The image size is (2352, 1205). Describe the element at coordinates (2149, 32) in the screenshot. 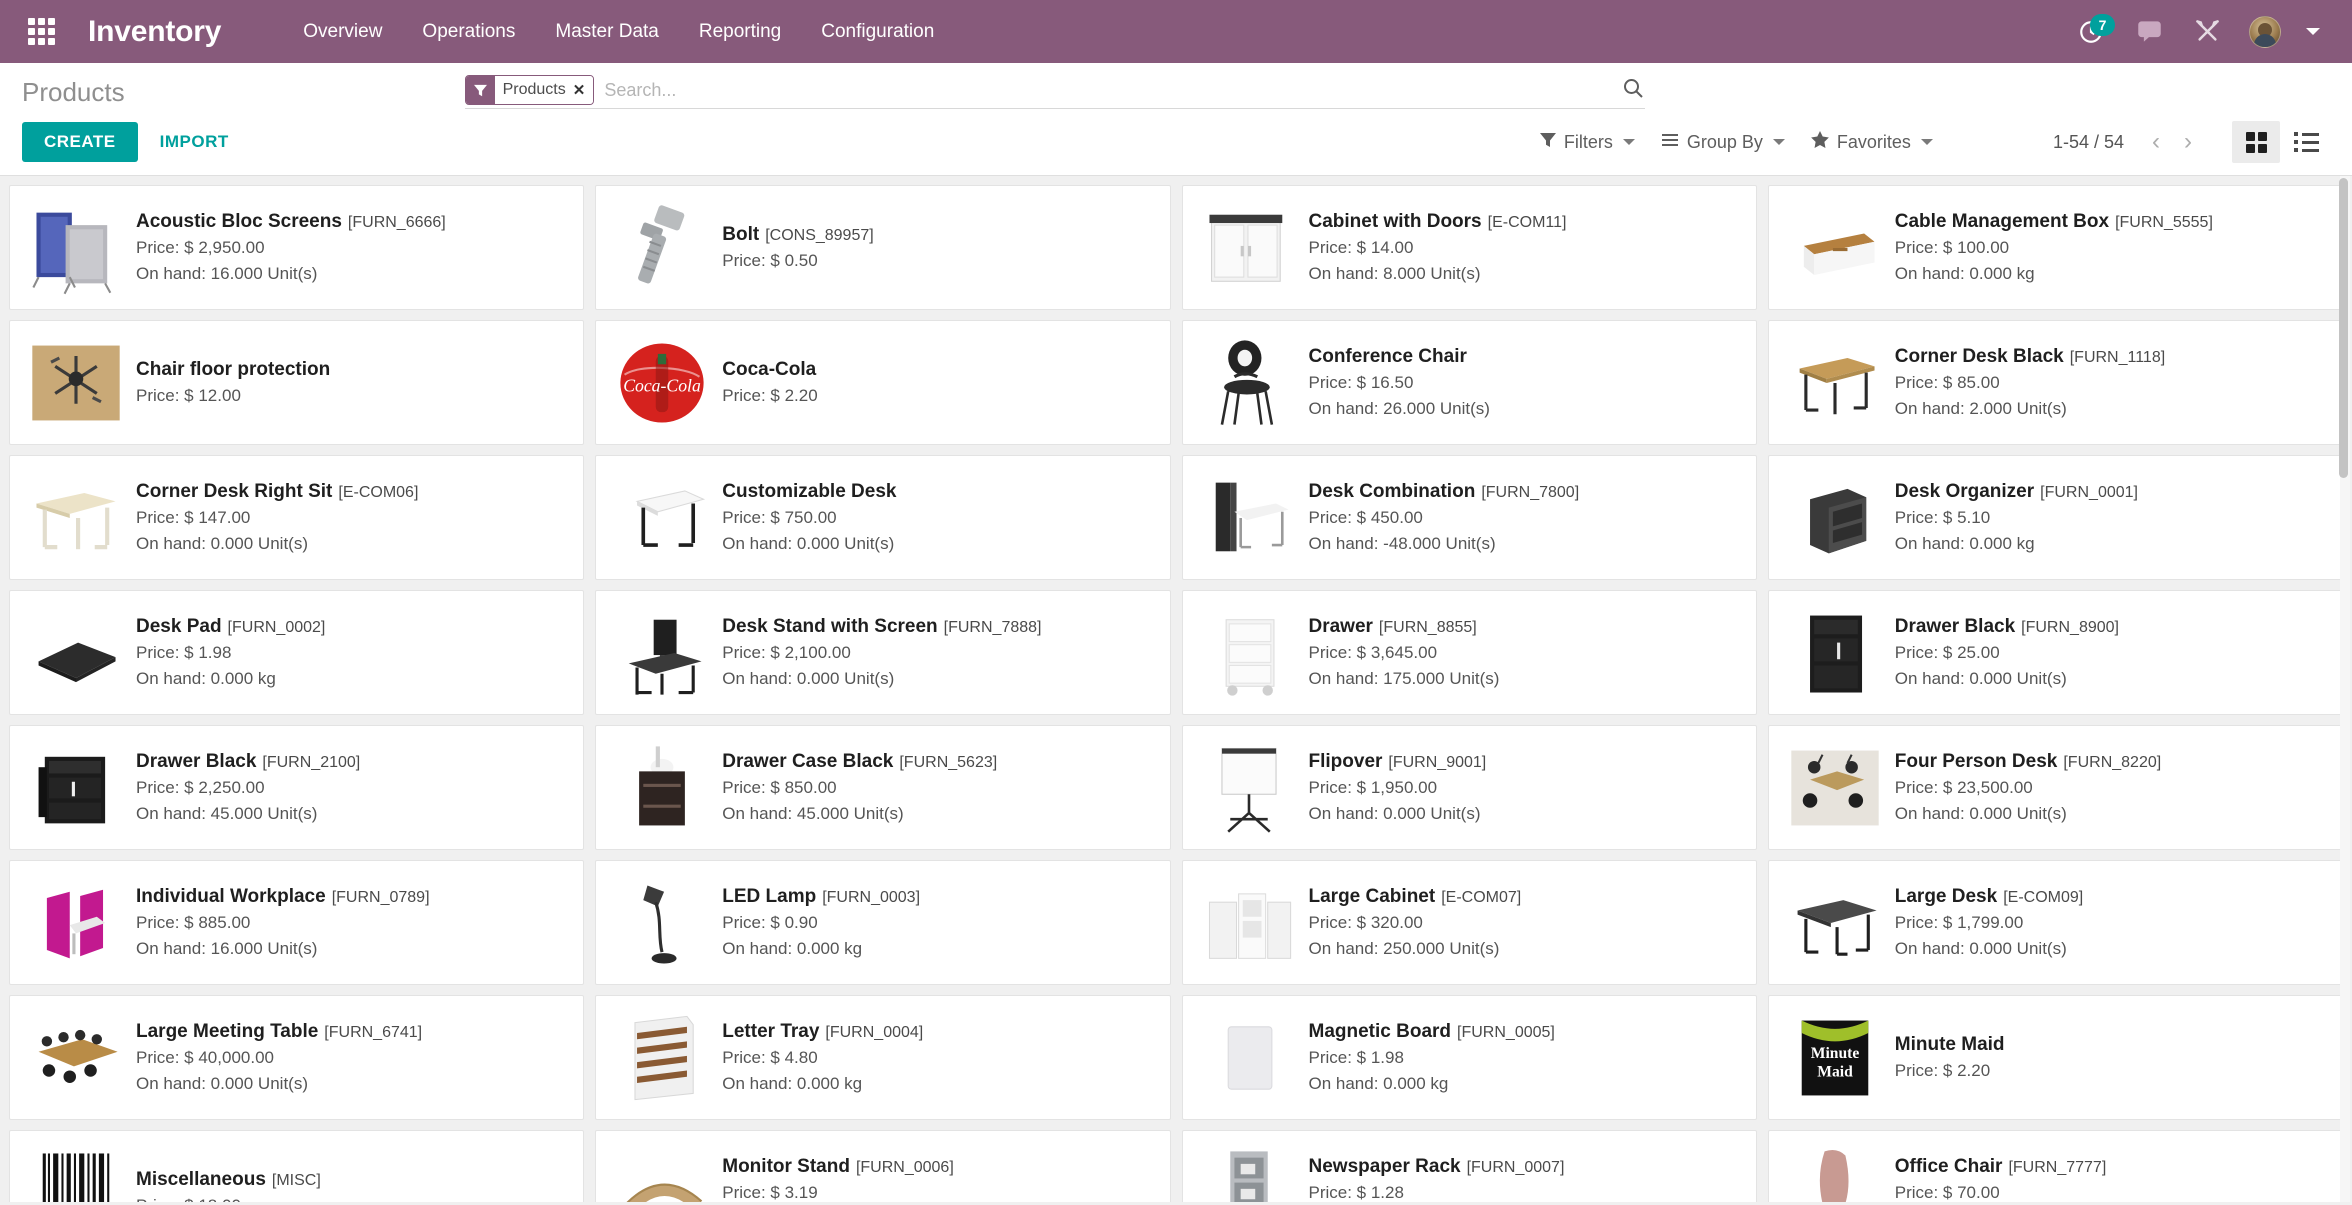

I see `chat-bubble-icon` at that location.